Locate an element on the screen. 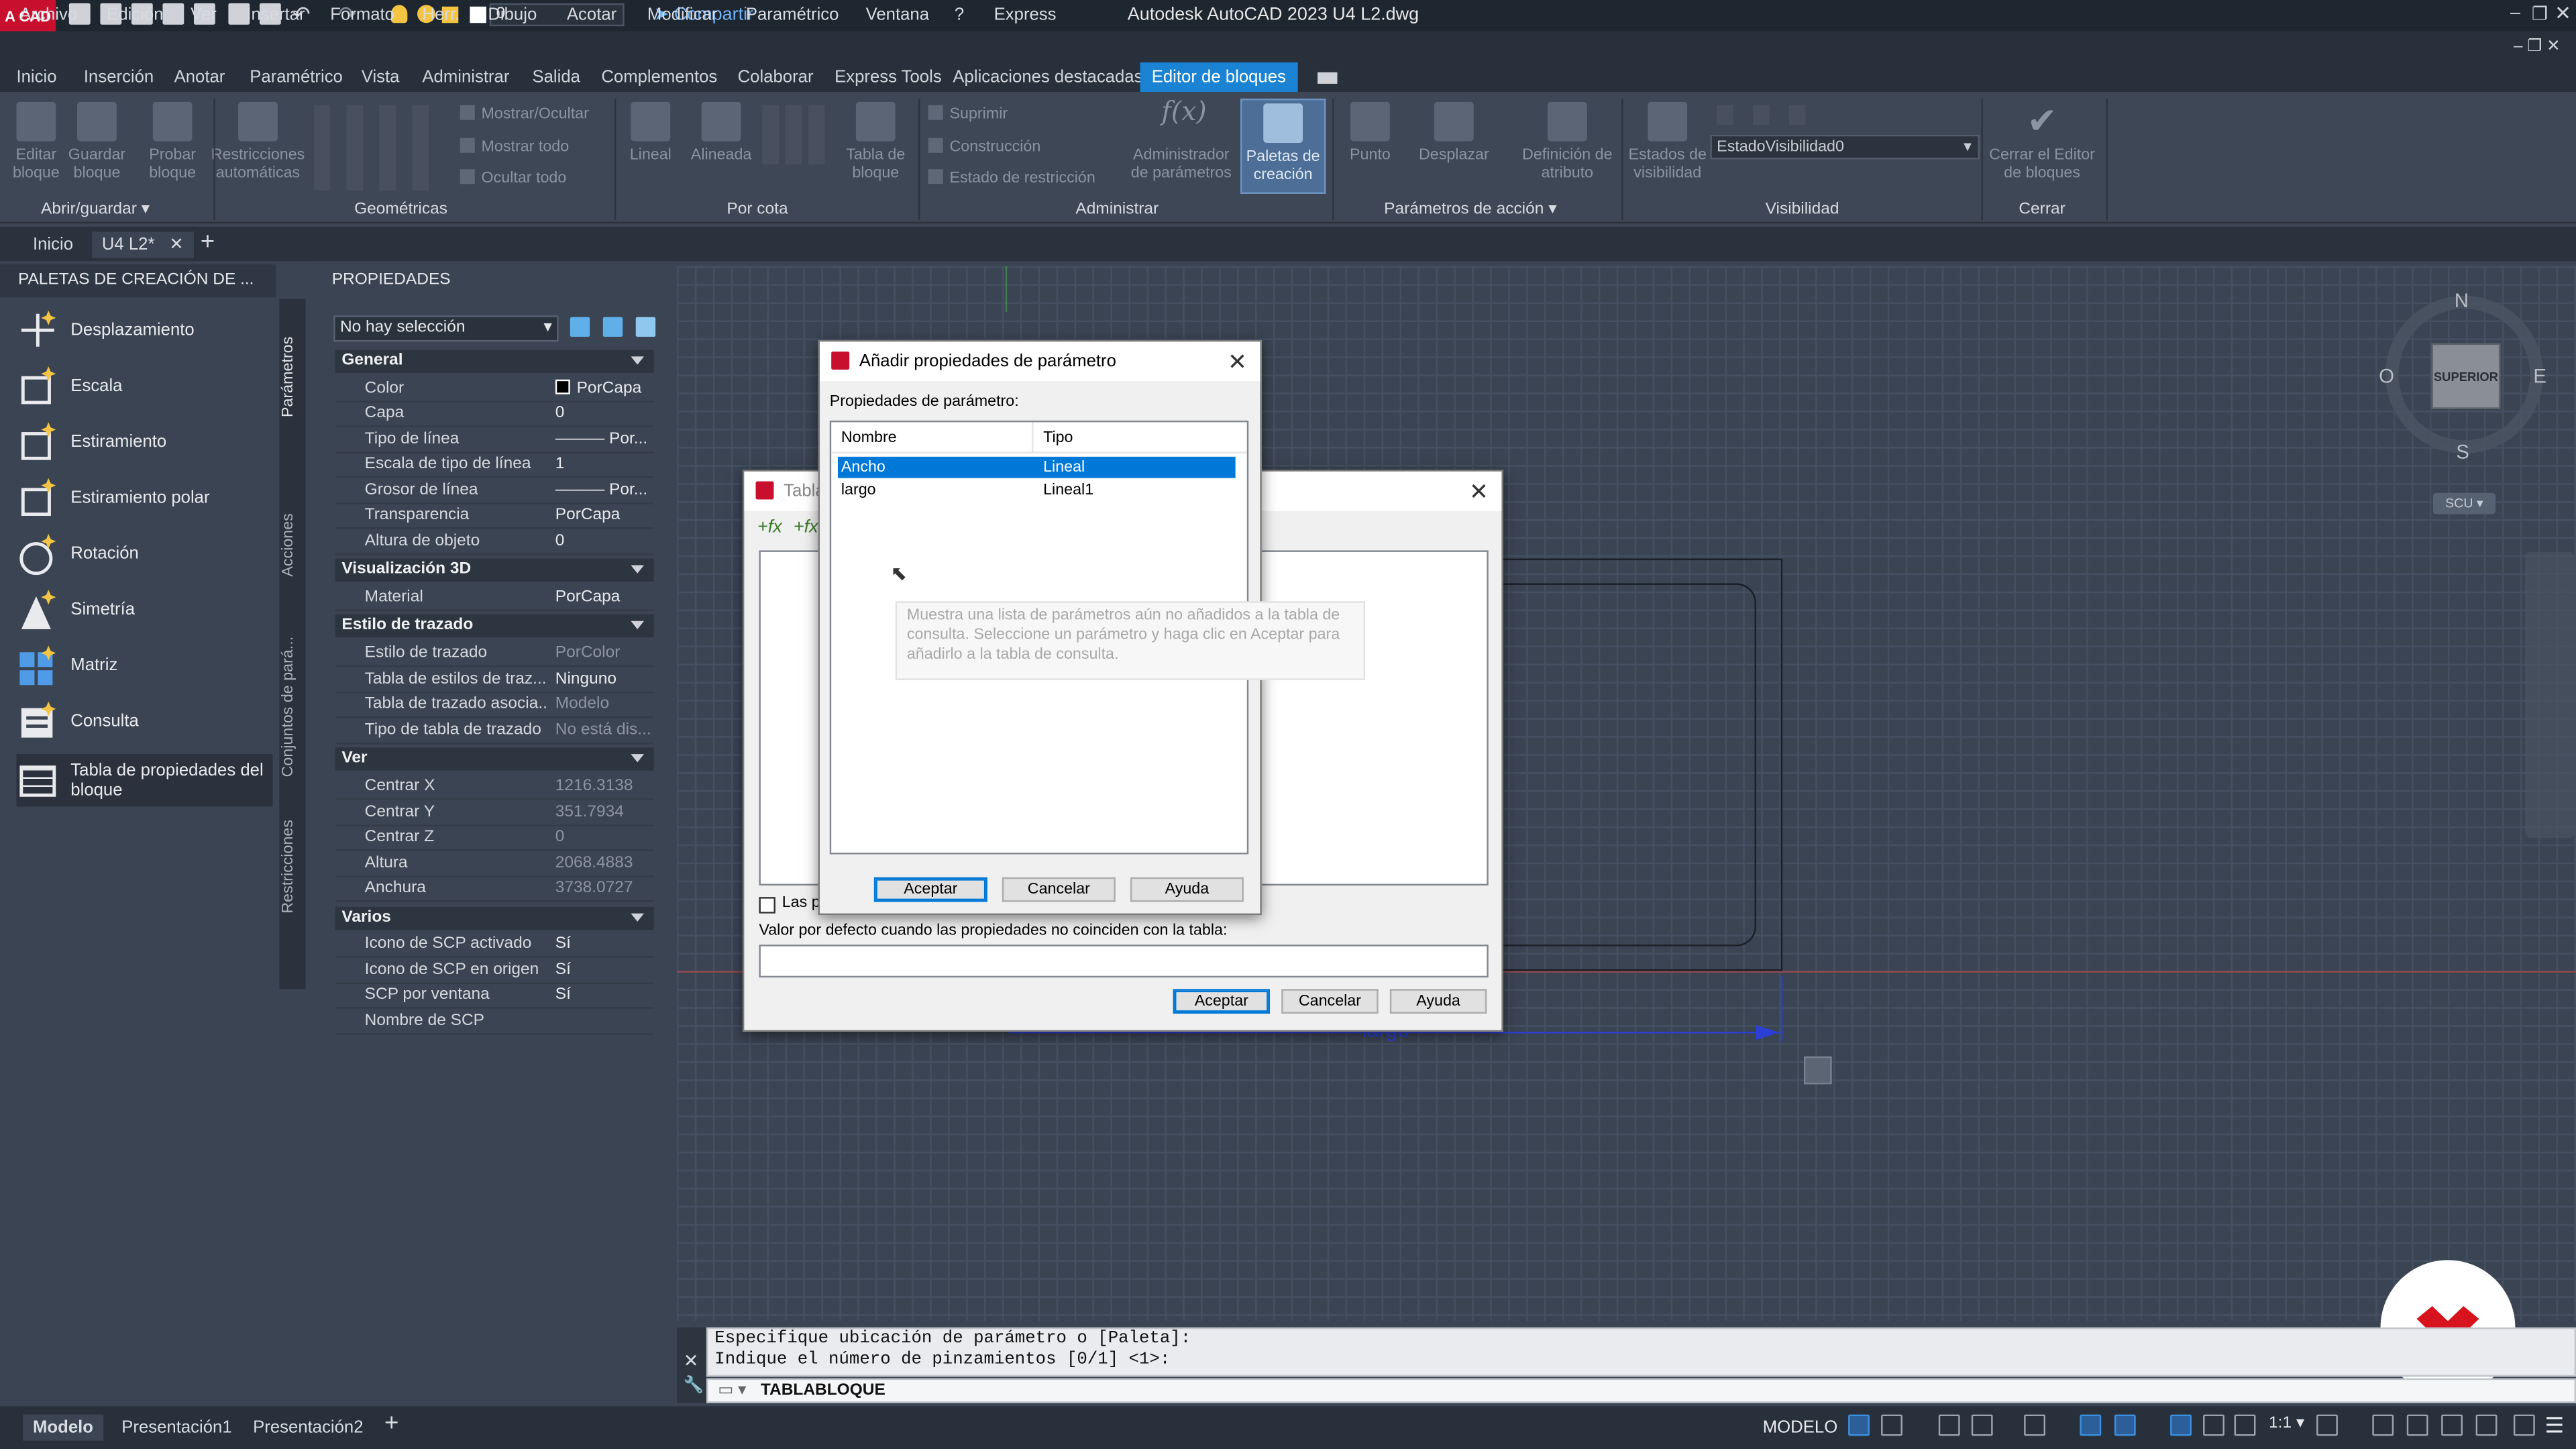  construction-button: Construcción is located at coordinates (984, 147).